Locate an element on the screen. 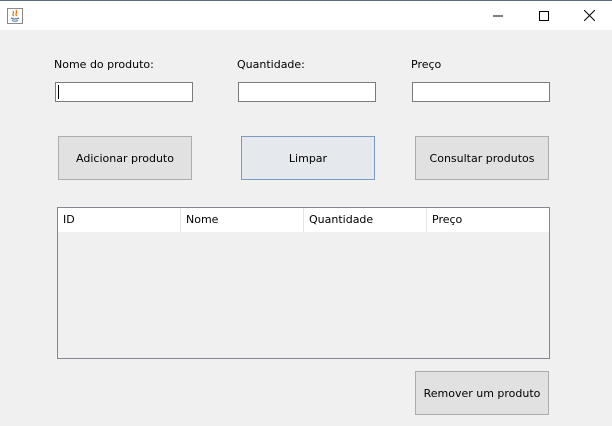 Image resolution: width=612 pixels, height=426 pixels. remove-product-button: Remover um produto is located at coordinates (482, 393).